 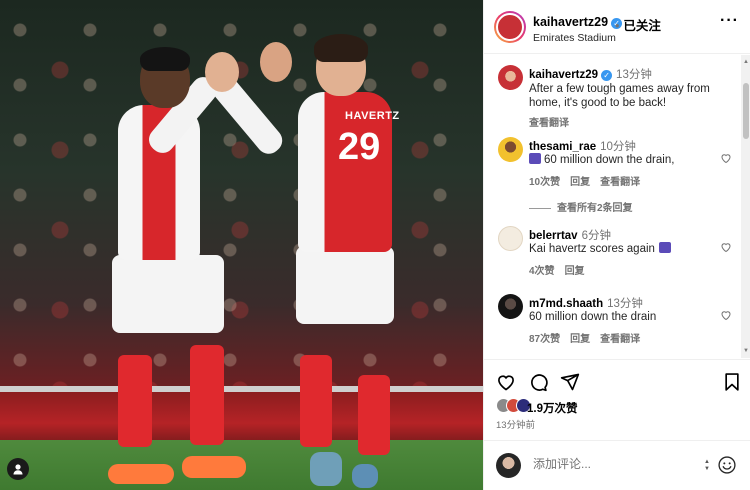 I want to click on author-username: kaihavertz29, so click(x=570, y=22).